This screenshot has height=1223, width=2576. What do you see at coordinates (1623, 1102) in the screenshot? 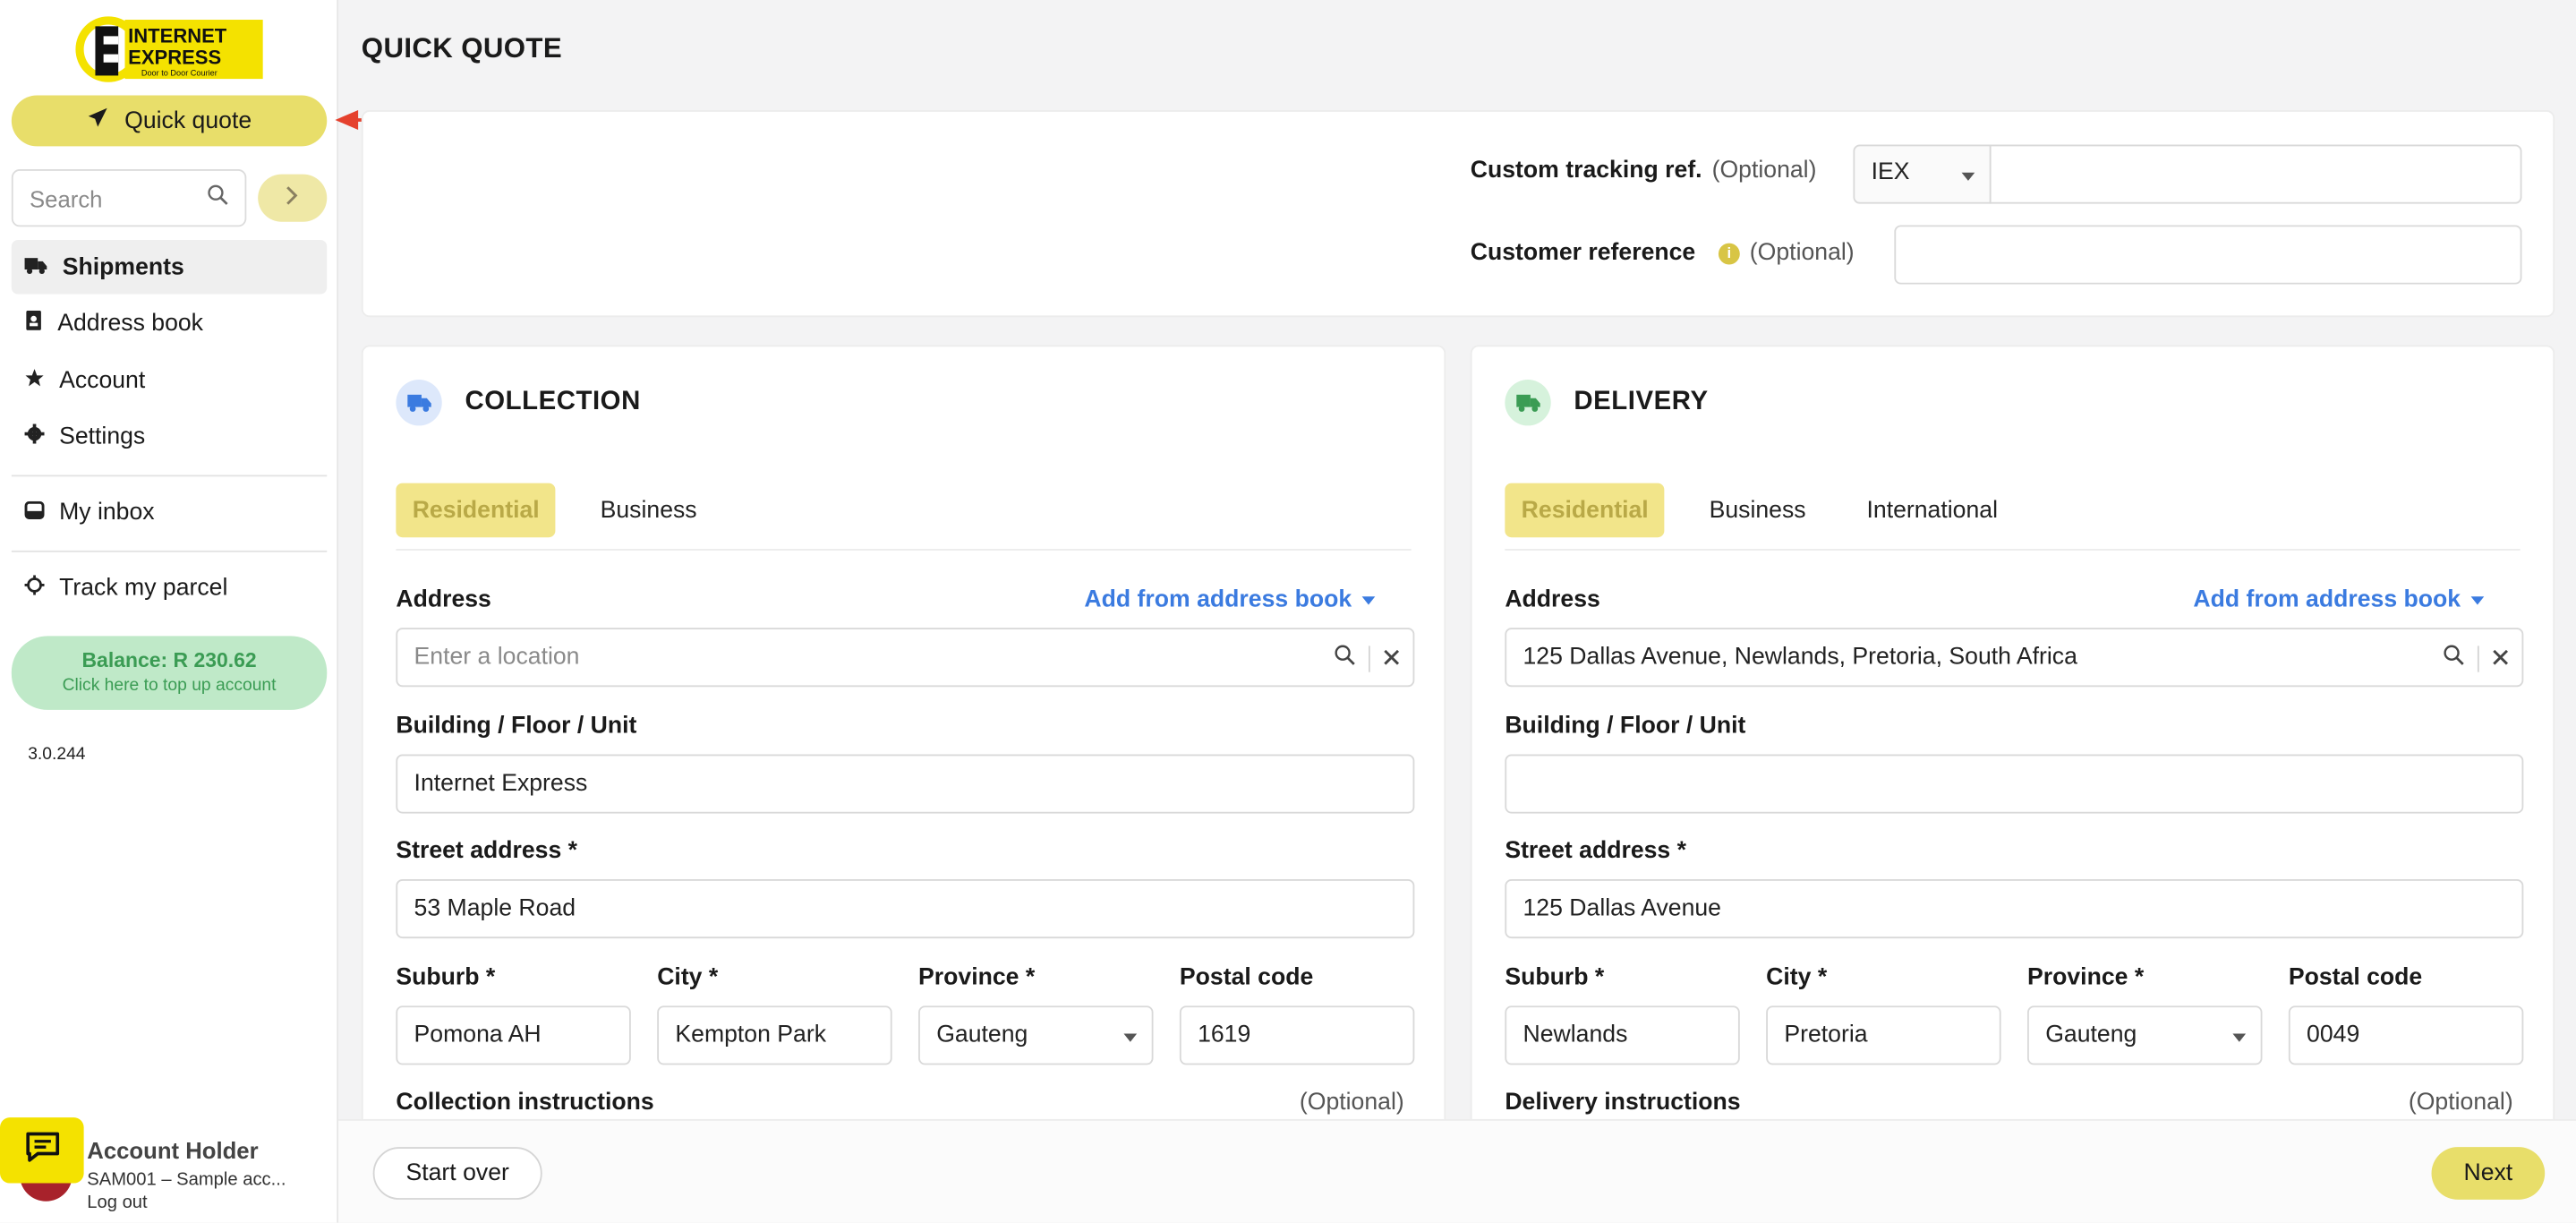
I see `instructions-label: Delivery instructions` at bounding box center [1623, 1102].